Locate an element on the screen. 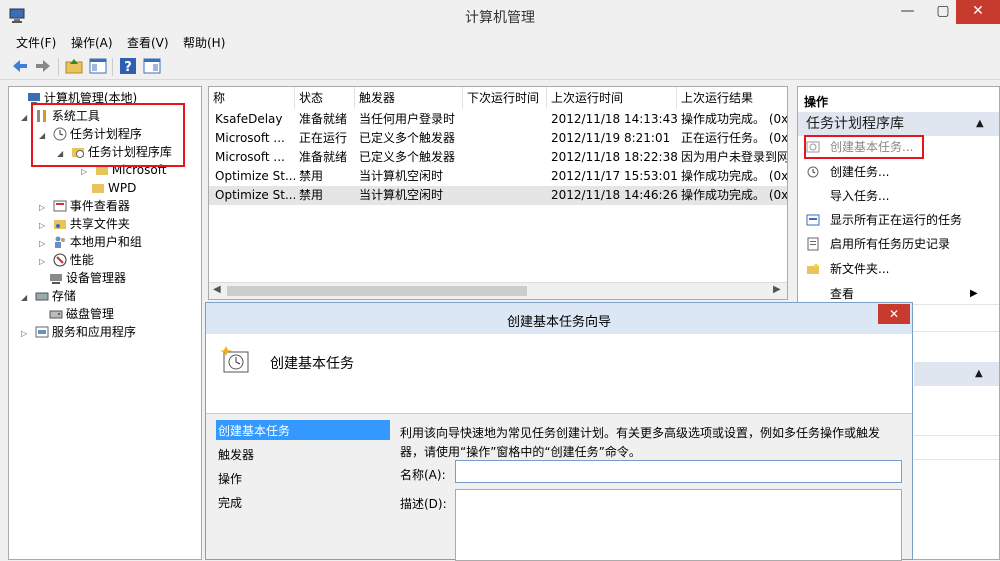  column-header-next-run: 下次运行时间 is located at coordinates (505, 98).